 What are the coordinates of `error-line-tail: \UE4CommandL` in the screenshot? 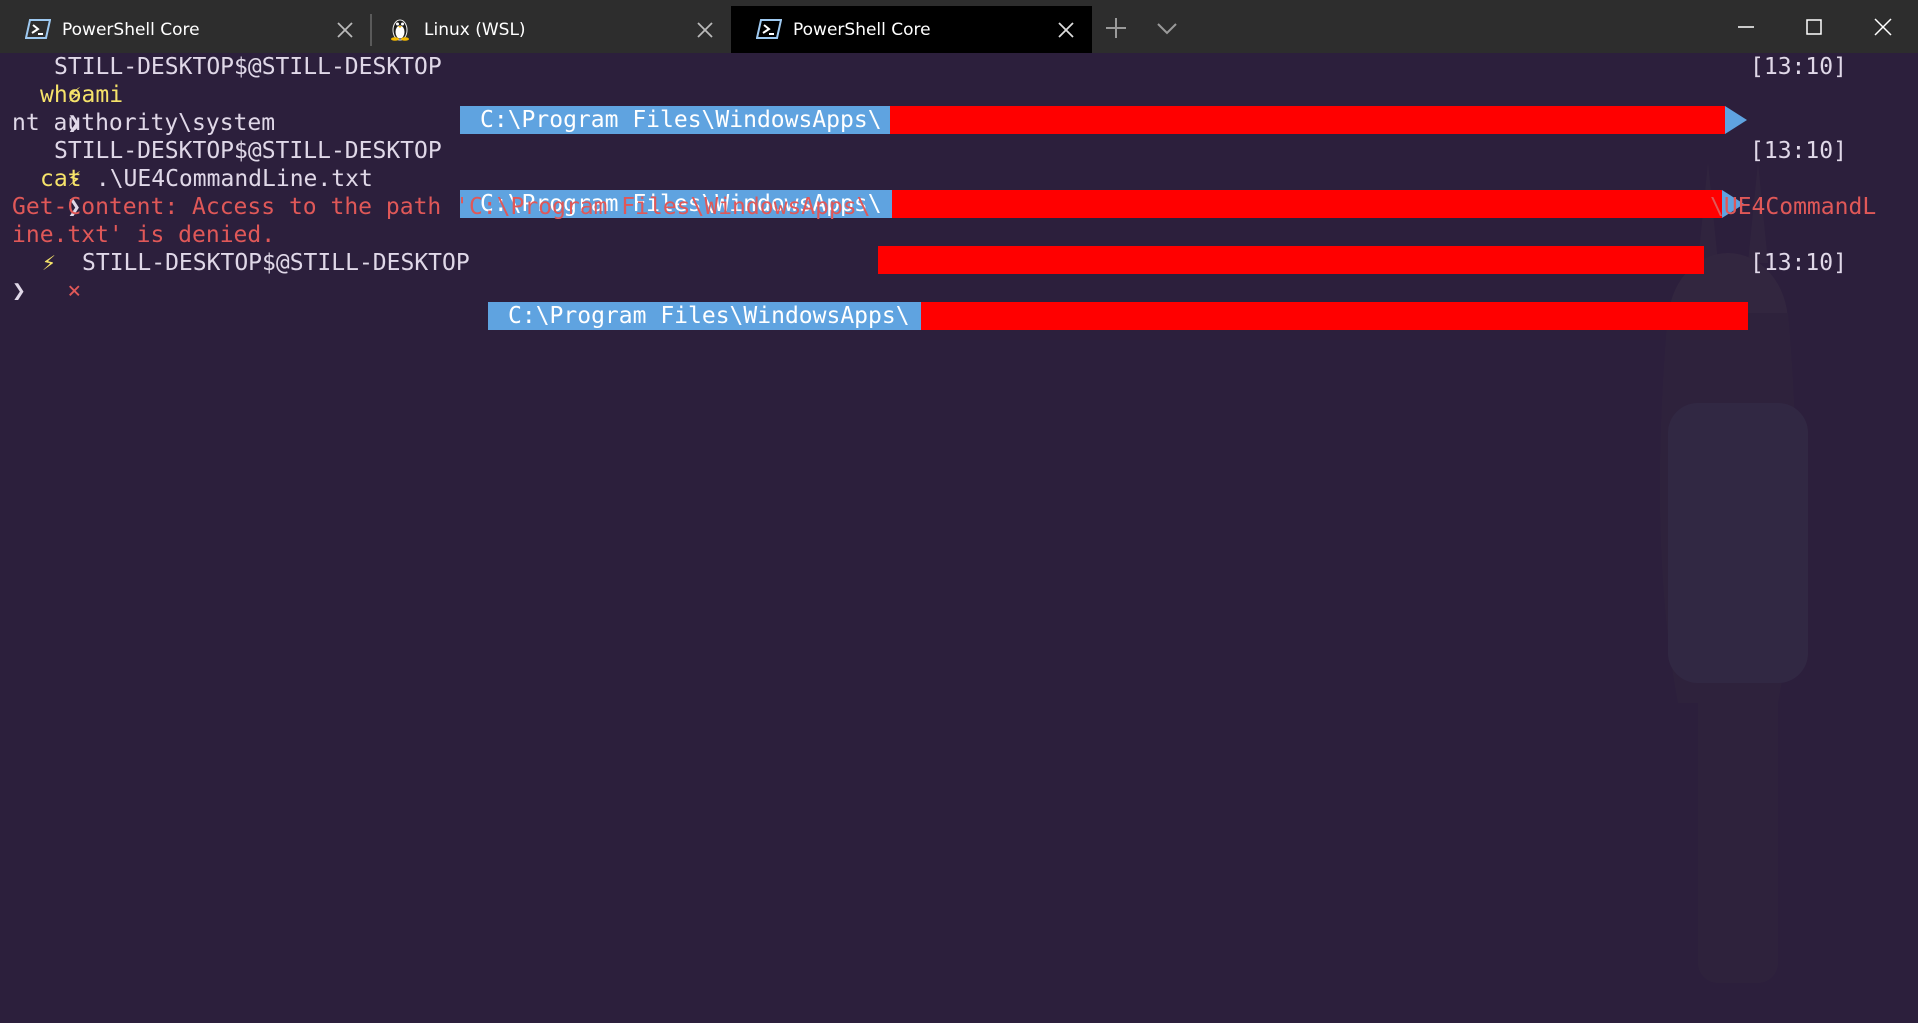 It's located at (1793, 207).